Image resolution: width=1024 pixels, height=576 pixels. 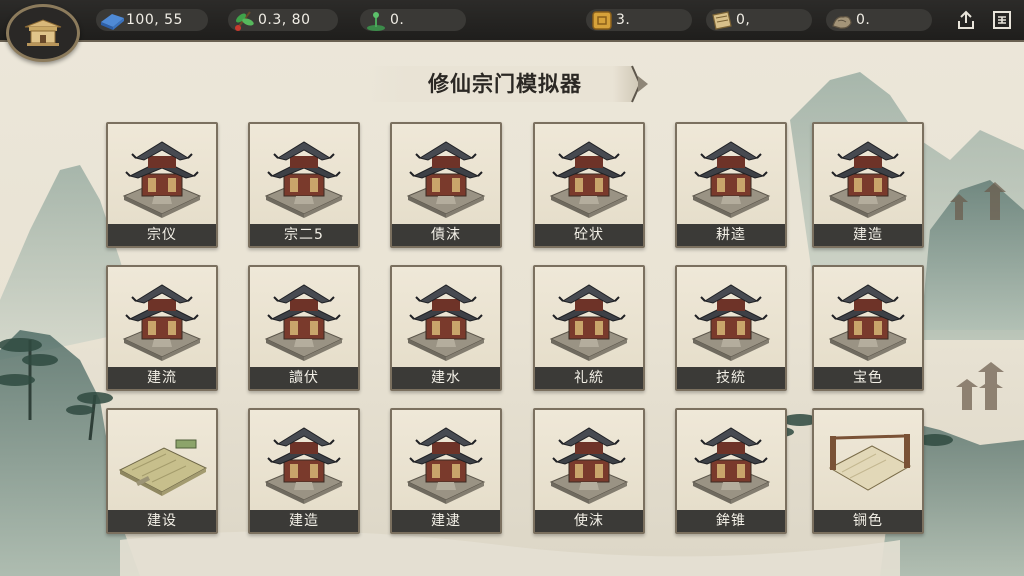 I want to click on building-label: 技統, so click(x=731, y=378).